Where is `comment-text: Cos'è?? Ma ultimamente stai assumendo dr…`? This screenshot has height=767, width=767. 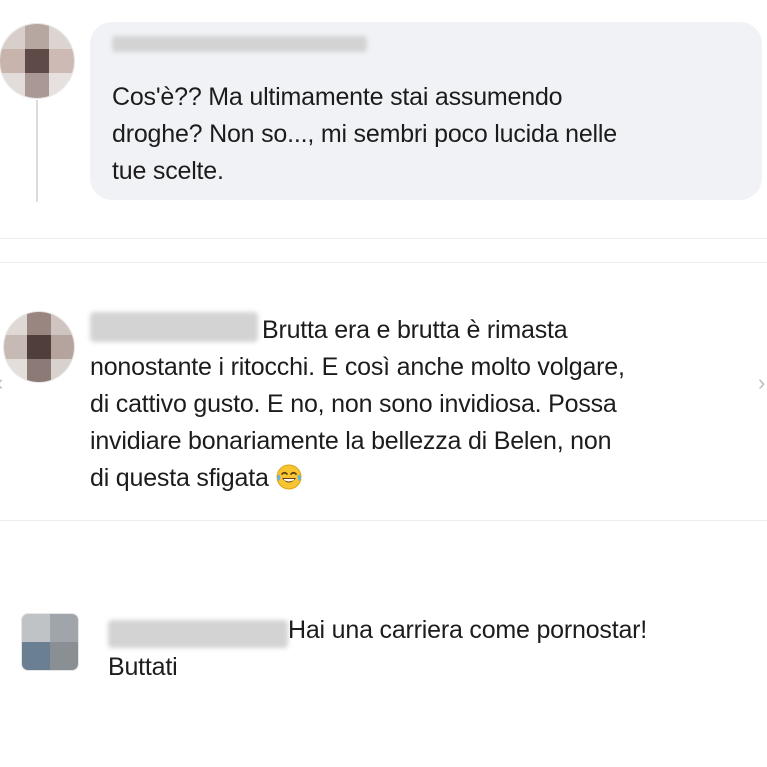
comment-text: Cos'è?? Ma ultimamente stai assumendo dr… is located at coordinates (364, 134).